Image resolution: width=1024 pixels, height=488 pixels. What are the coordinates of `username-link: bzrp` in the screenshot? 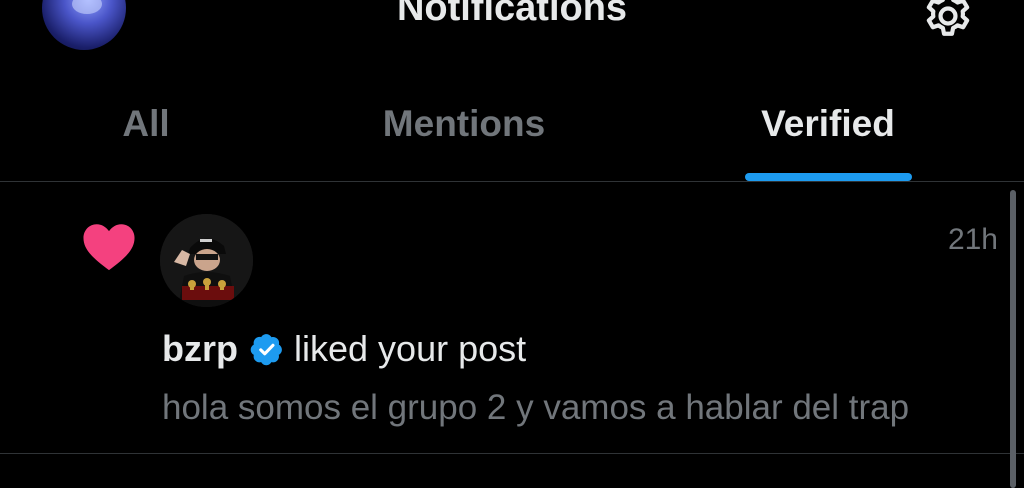 It's located at (200, 349).